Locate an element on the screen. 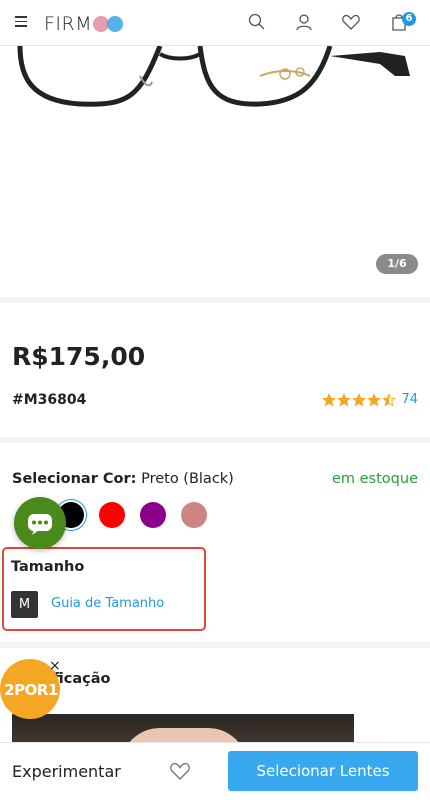 Image resolution: width=430 pixels, height=800 pixels. chat-bubble-icon is located at coordinates (40, 524).